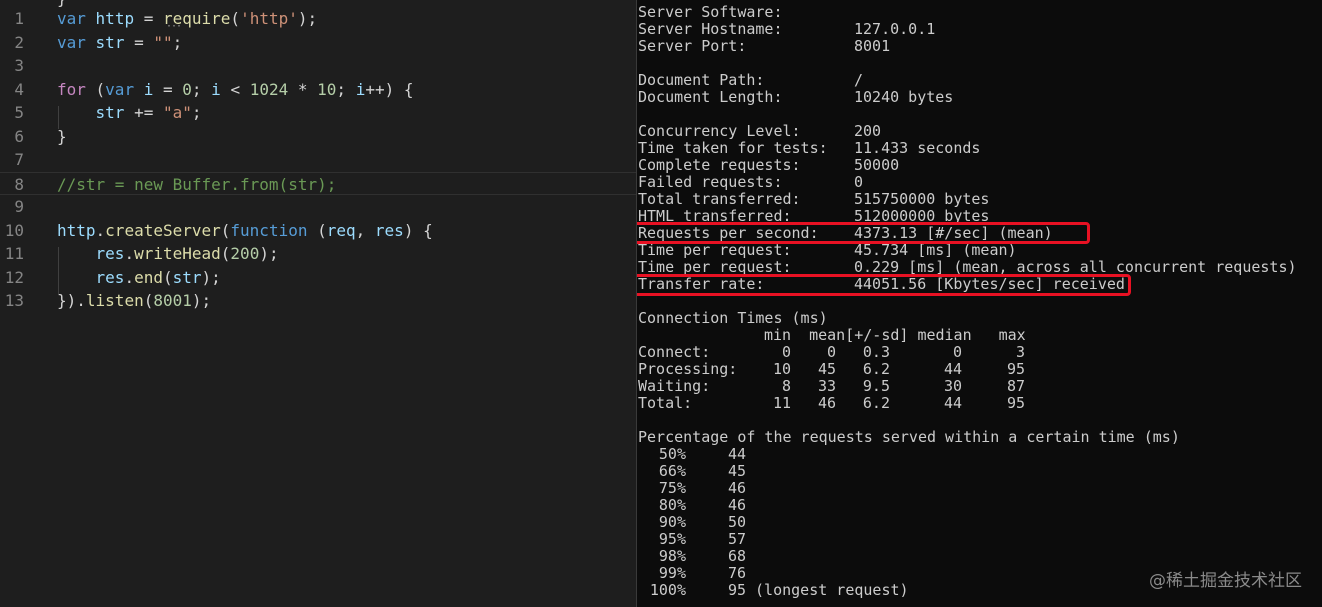  I want to click on header-mean-sd: mean[+/-sd], so click(859, 335).